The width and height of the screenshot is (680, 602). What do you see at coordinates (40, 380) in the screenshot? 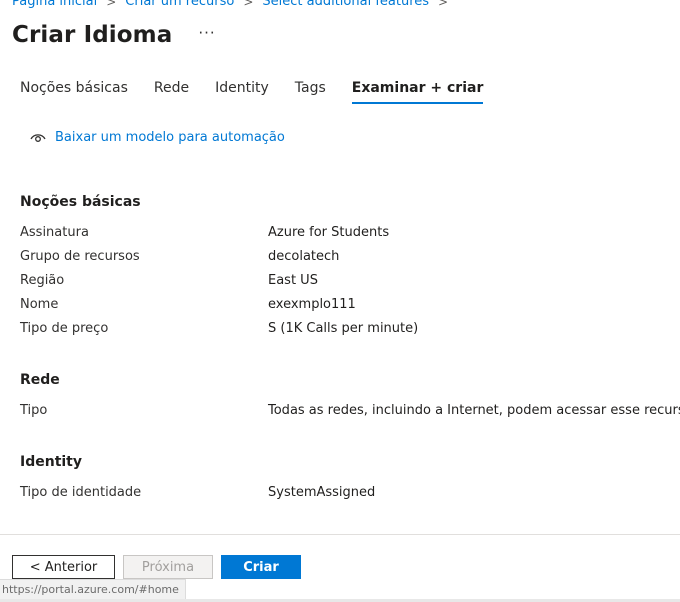
I see `section-title-network: Rede` at bounding box center [40, 380].